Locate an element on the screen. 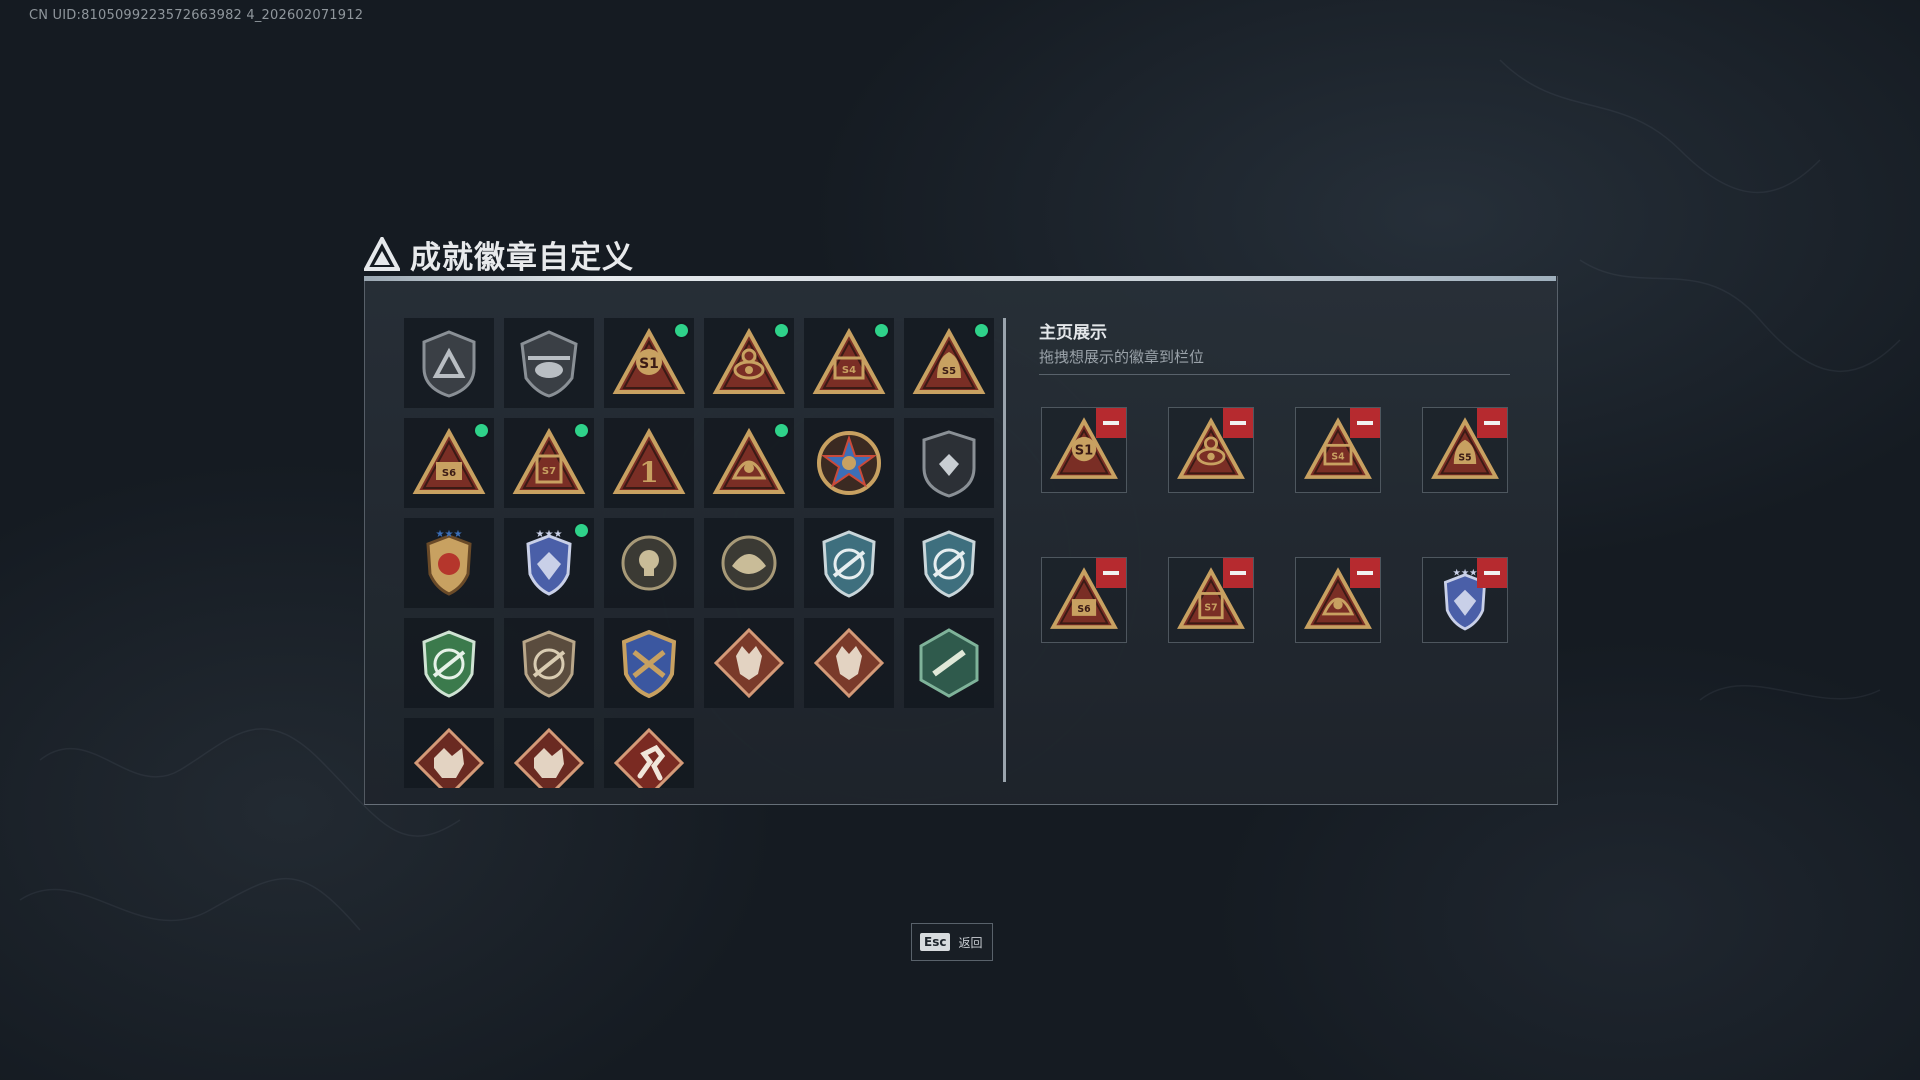  badge-shield-green-rifle is located at coordinates (449, 663).